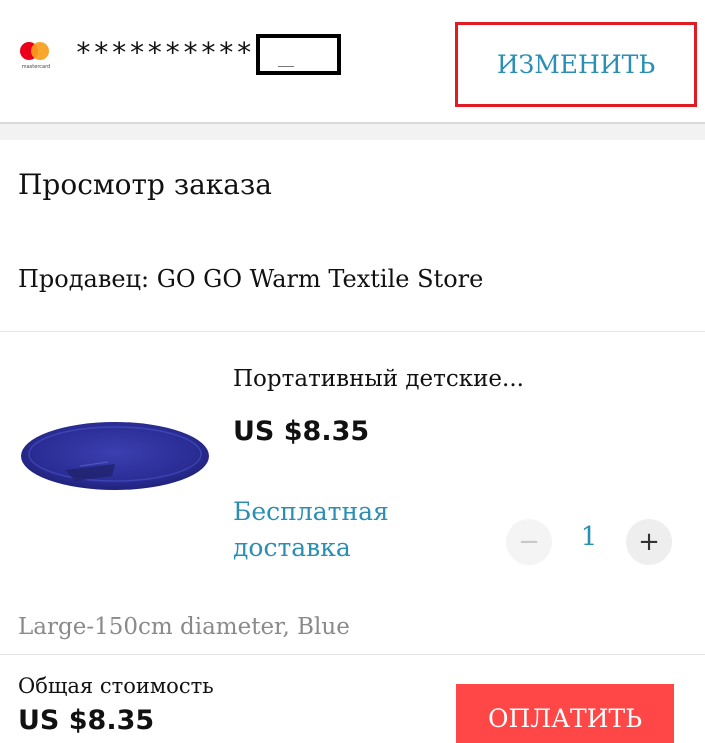 The width and height of the screenshot is (705, 743). What do you see at coordinates (86, 720) in the screenshot?
I see `total-value: US $8.35` at bounding box center [86, 720].